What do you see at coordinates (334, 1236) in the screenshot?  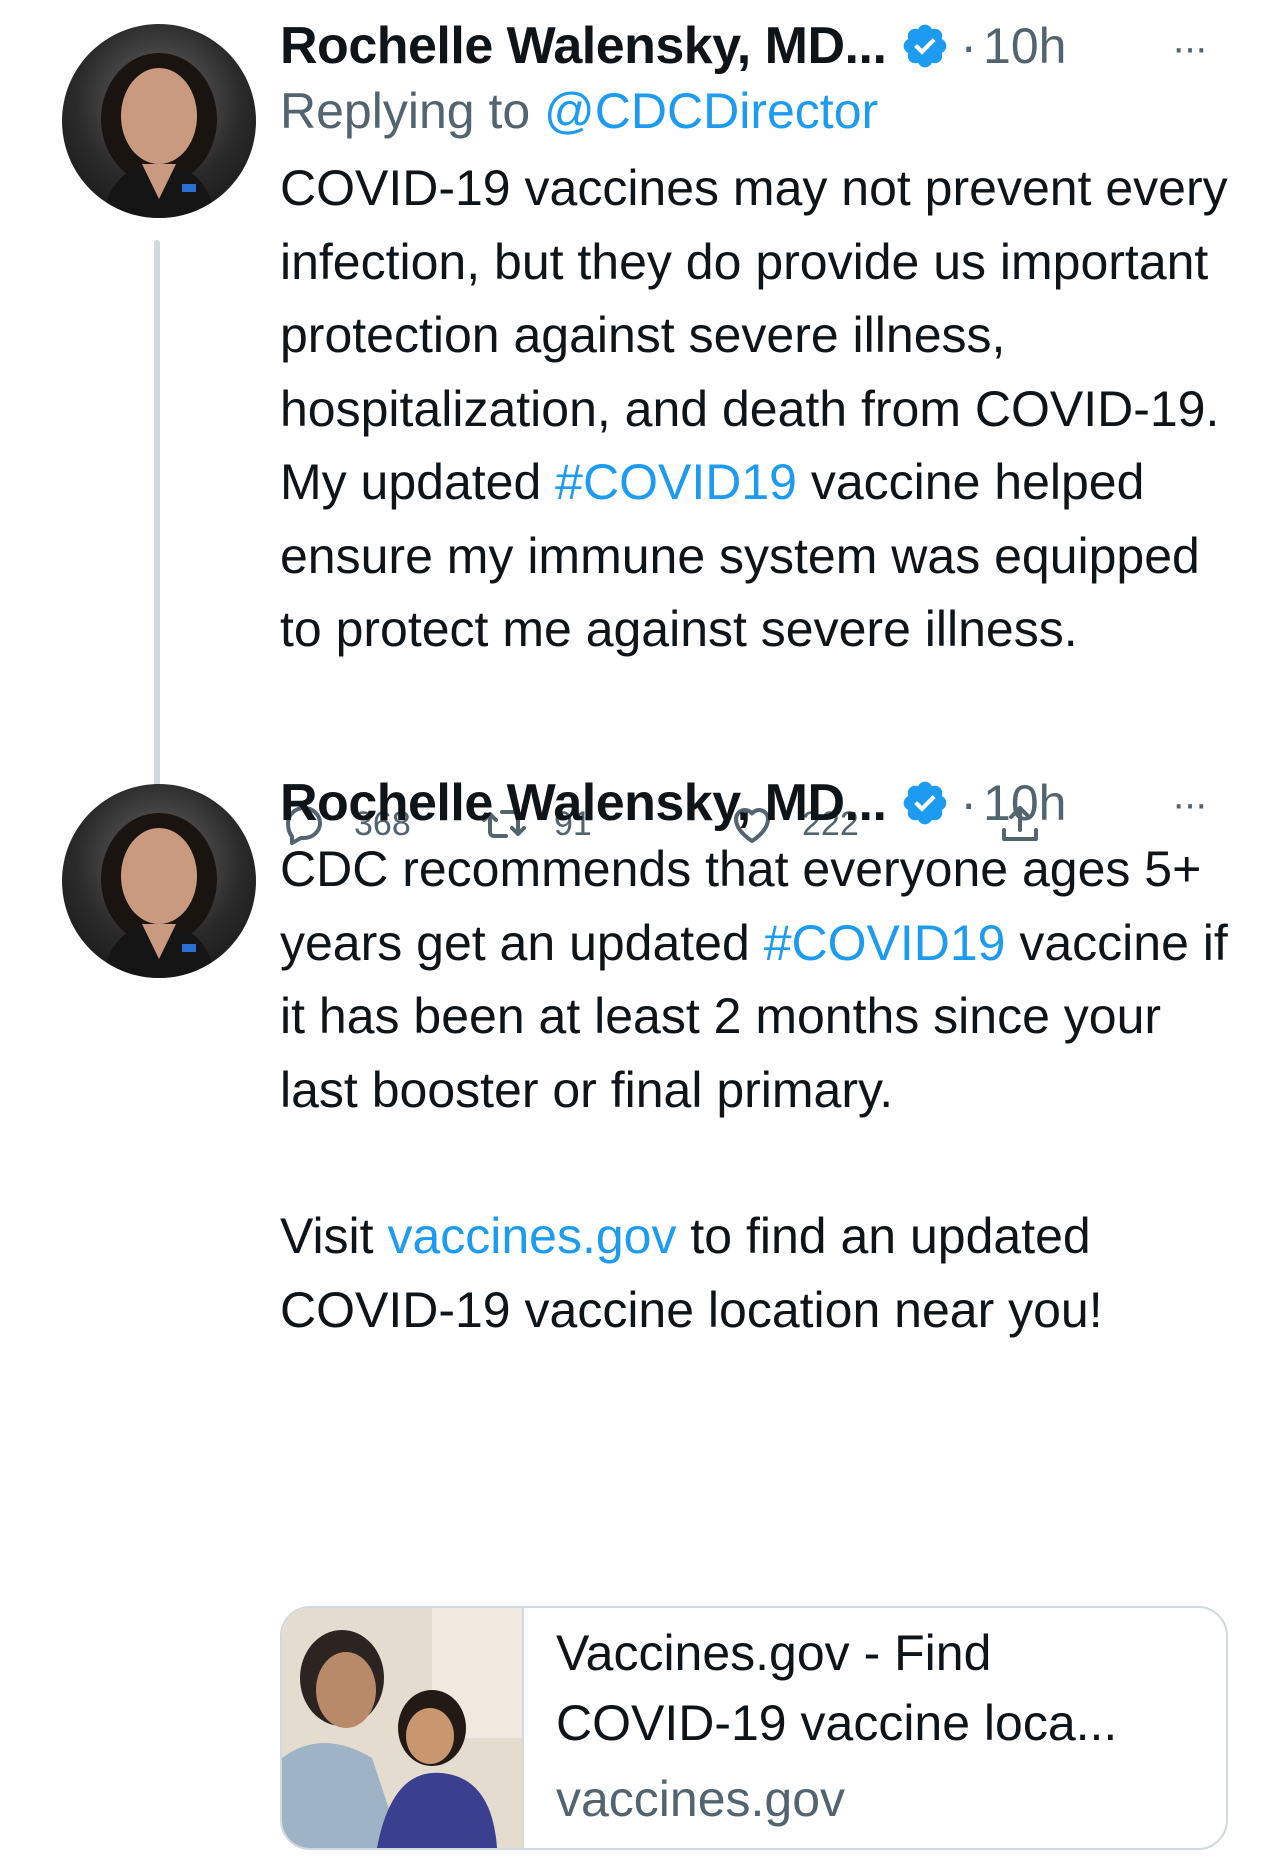 I see `tweet-text-part: Visit` at bounding box center [334, 1236].